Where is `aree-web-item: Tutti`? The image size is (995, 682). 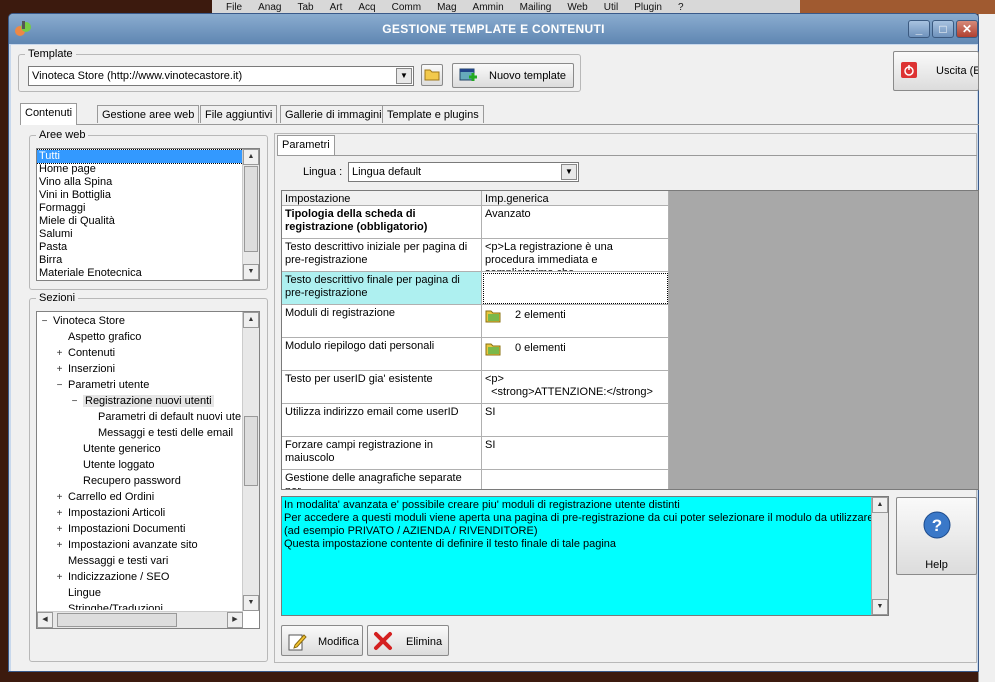
aree-web-item: Tutti is located at coordinates (140, 156).